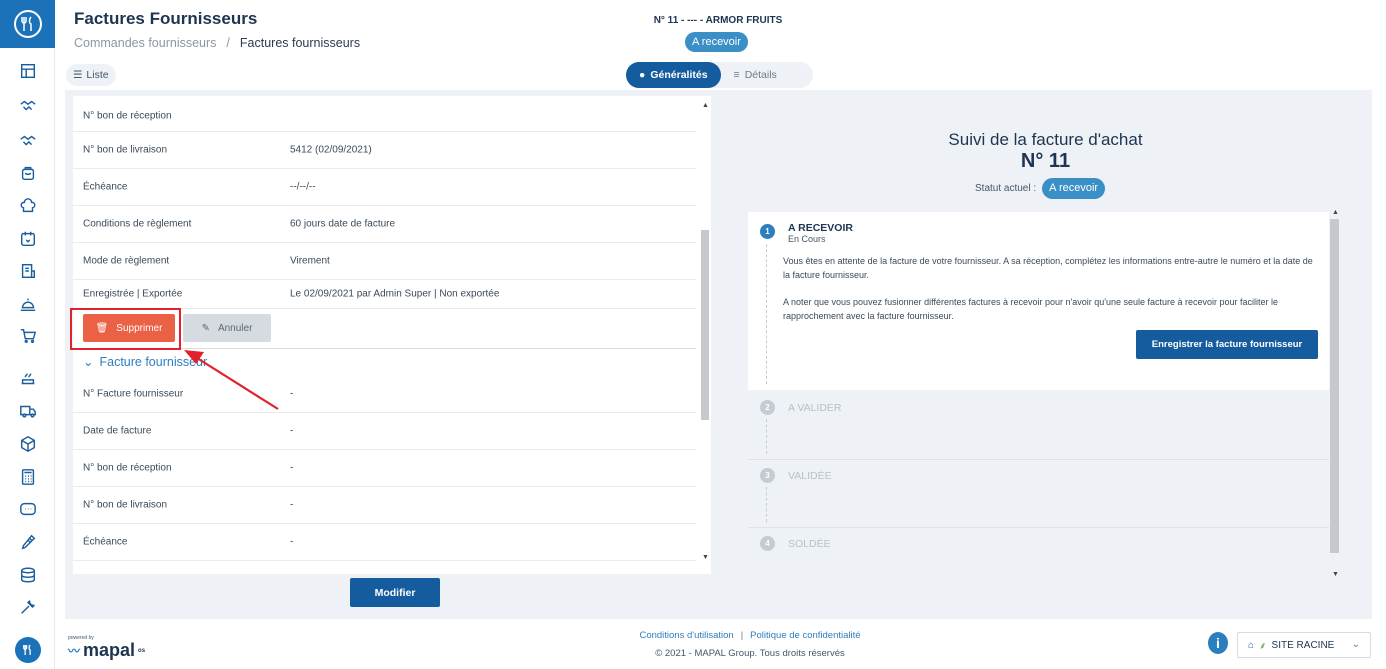  I want to click on help-info-icon: i, so click(1218, 643).